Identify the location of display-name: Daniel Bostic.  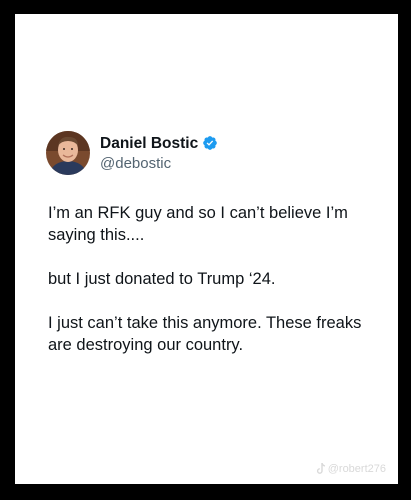
(149, 143).